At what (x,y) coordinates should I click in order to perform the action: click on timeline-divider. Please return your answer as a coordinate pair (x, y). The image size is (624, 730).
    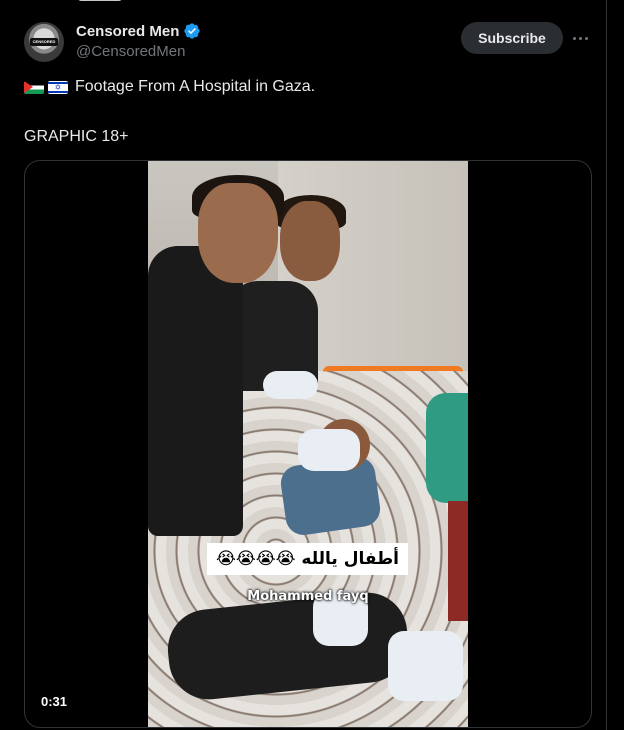
    Looking at the image, I should click on (606, 365).